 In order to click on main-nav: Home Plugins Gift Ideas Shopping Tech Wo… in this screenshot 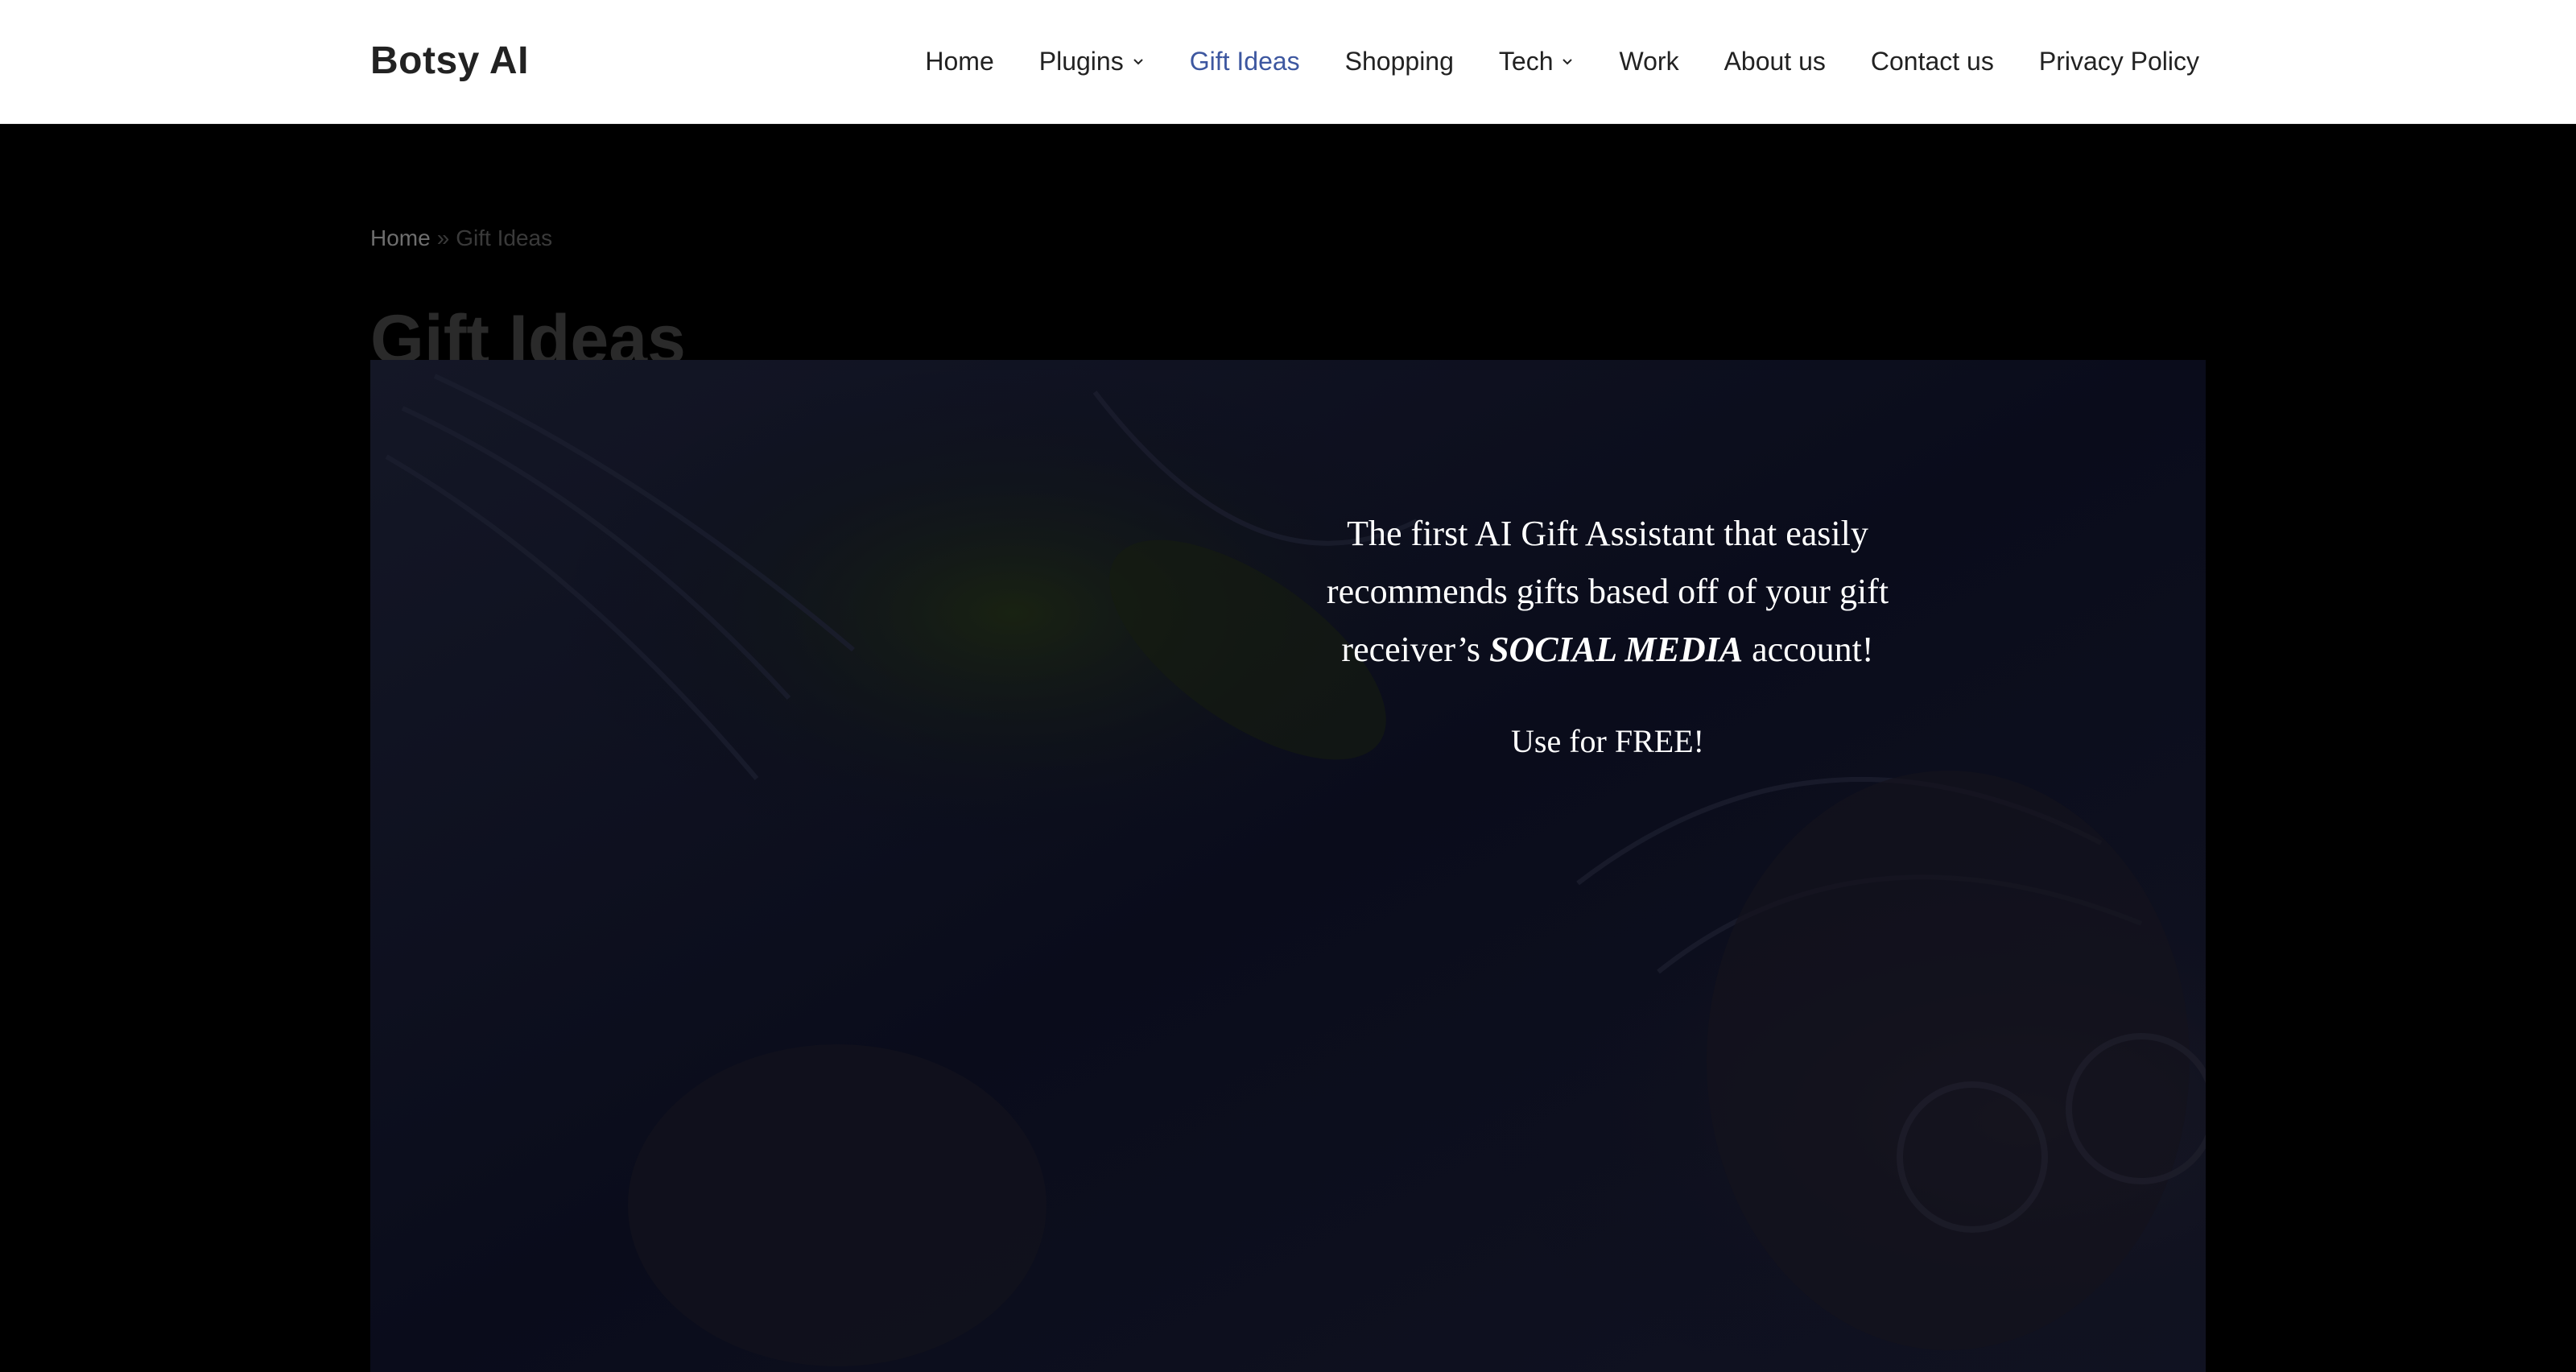, I will do `click(1562, 61)`.